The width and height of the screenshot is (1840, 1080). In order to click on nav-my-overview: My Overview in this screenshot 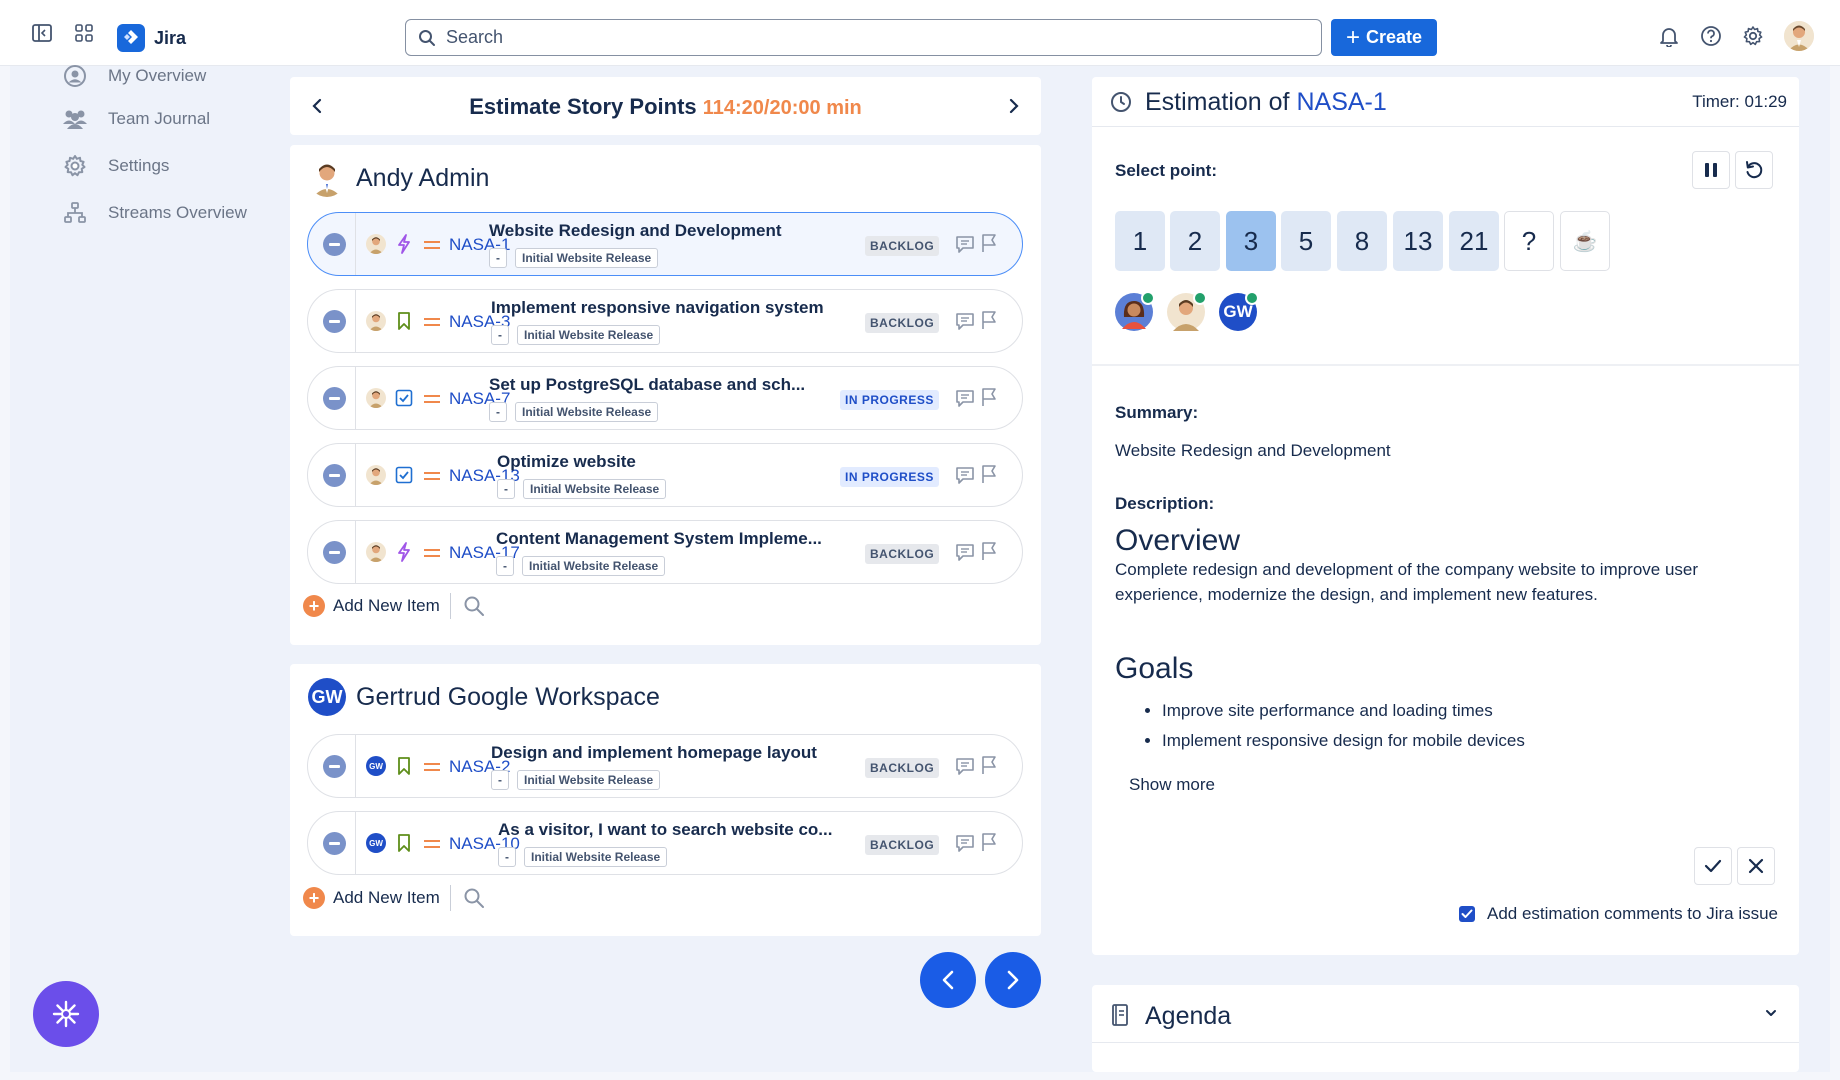, I will do `click(134, 76)`.